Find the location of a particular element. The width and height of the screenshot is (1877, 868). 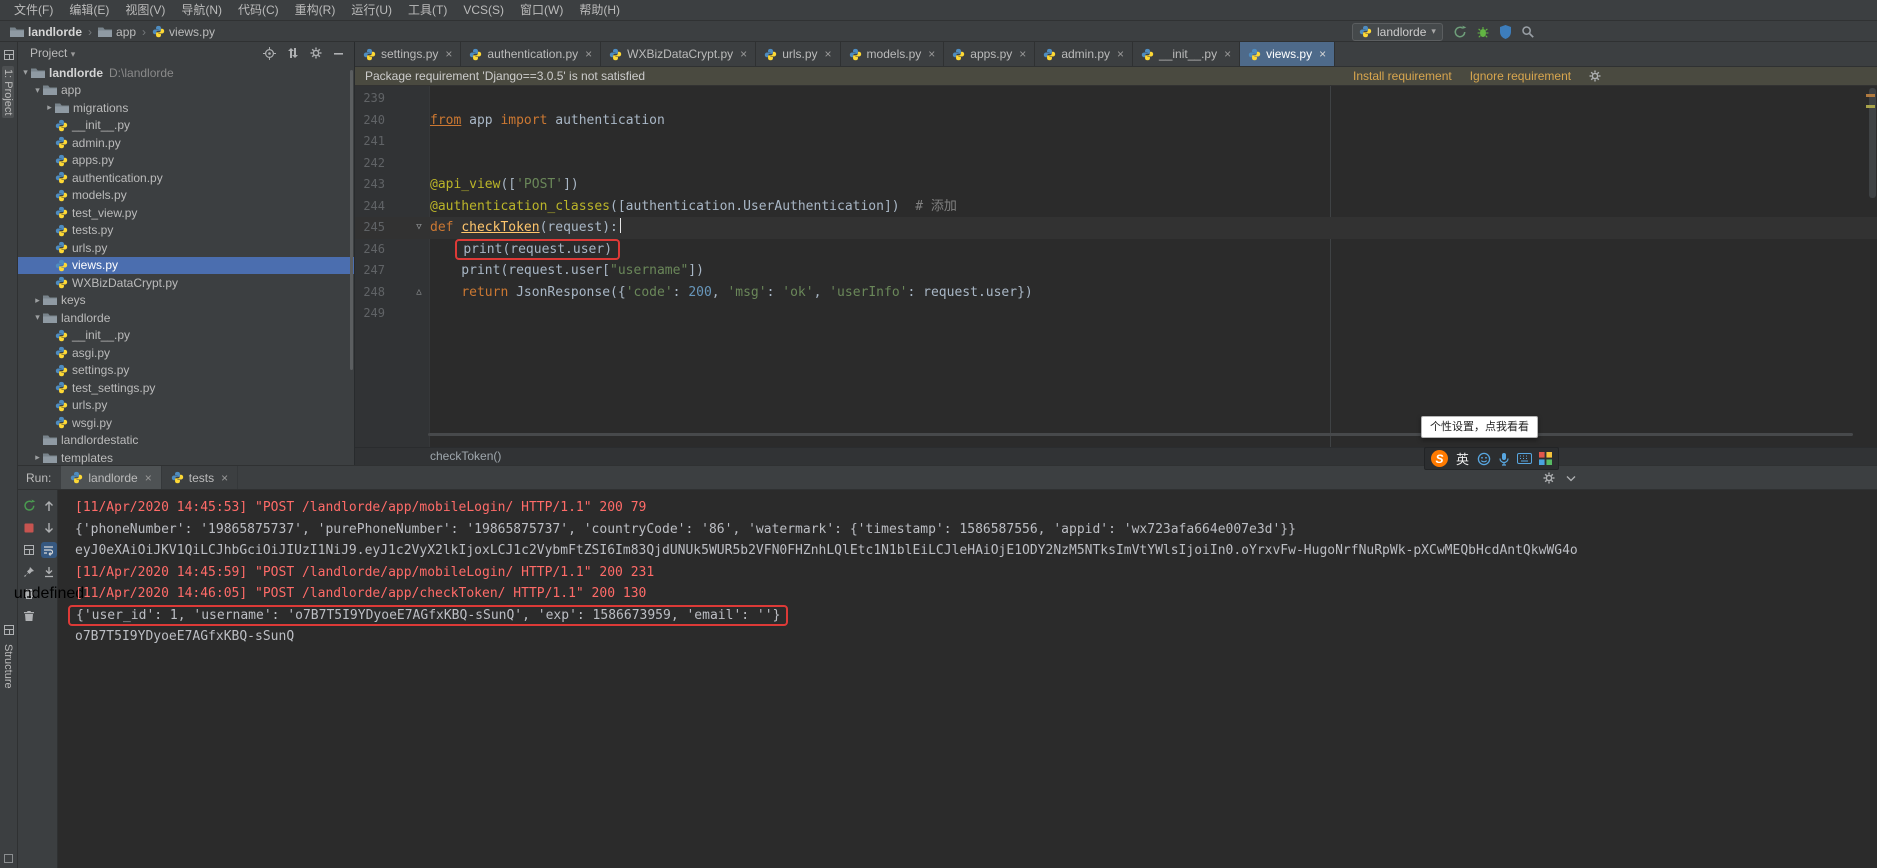

menu-item: VCS(S) is located at coordinates (483, 10).